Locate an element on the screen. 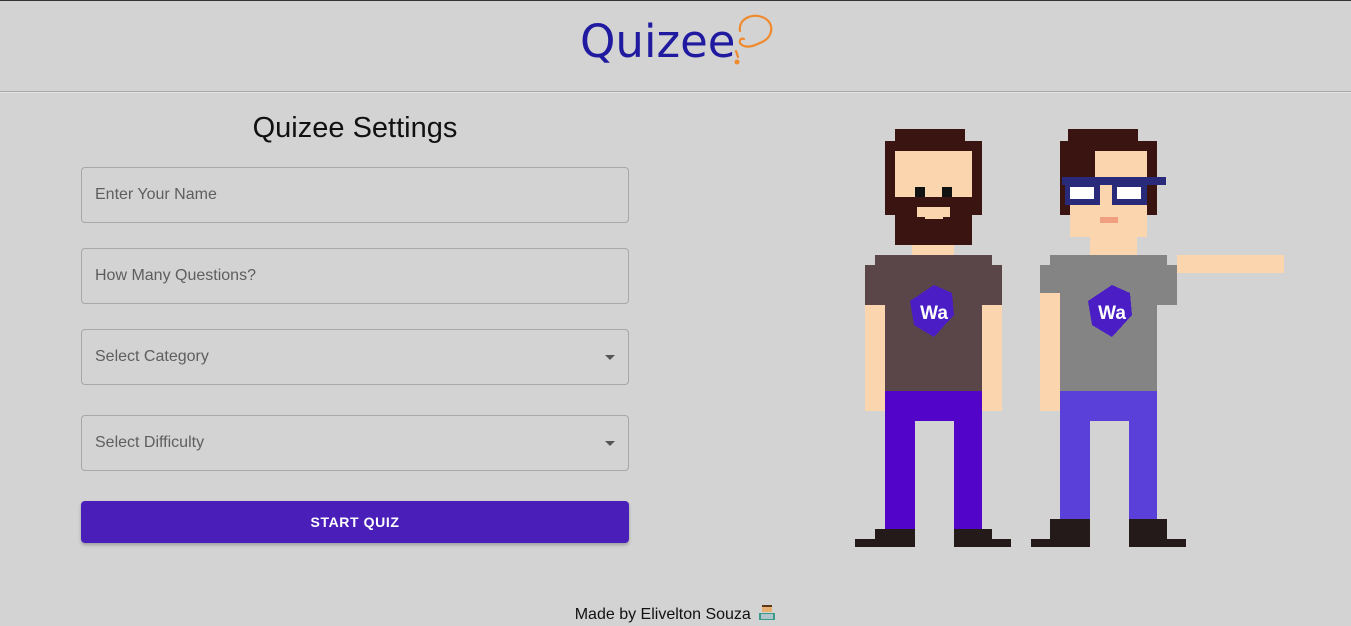  name-input is located at coordinates (355, 195).